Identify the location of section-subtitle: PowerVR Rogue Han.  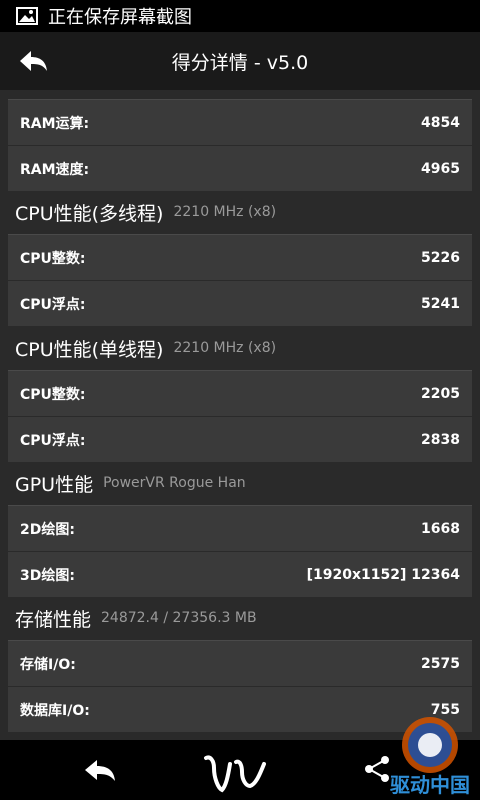
(174, 483).